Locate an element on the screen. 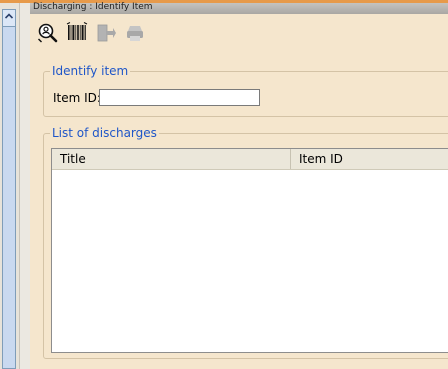 This screenshot has width=448, height=369. vertical-scrollbar is located at coordinates (9, 189).